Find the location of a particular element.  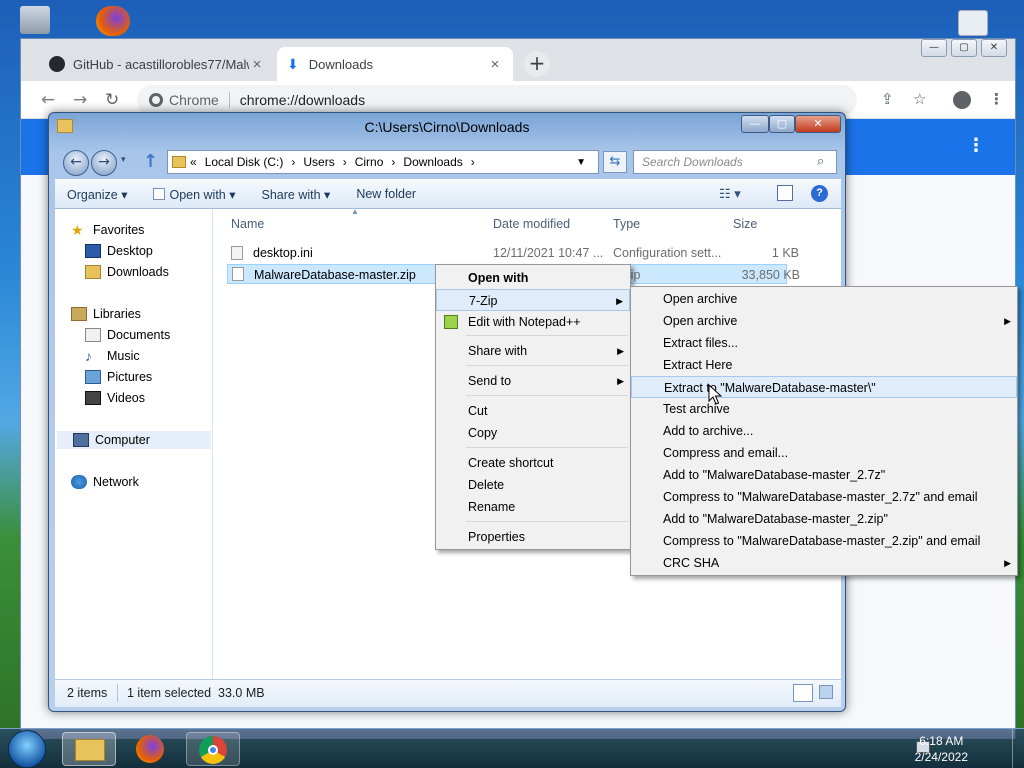

column-type: Type is located at coordinates (626, 224).